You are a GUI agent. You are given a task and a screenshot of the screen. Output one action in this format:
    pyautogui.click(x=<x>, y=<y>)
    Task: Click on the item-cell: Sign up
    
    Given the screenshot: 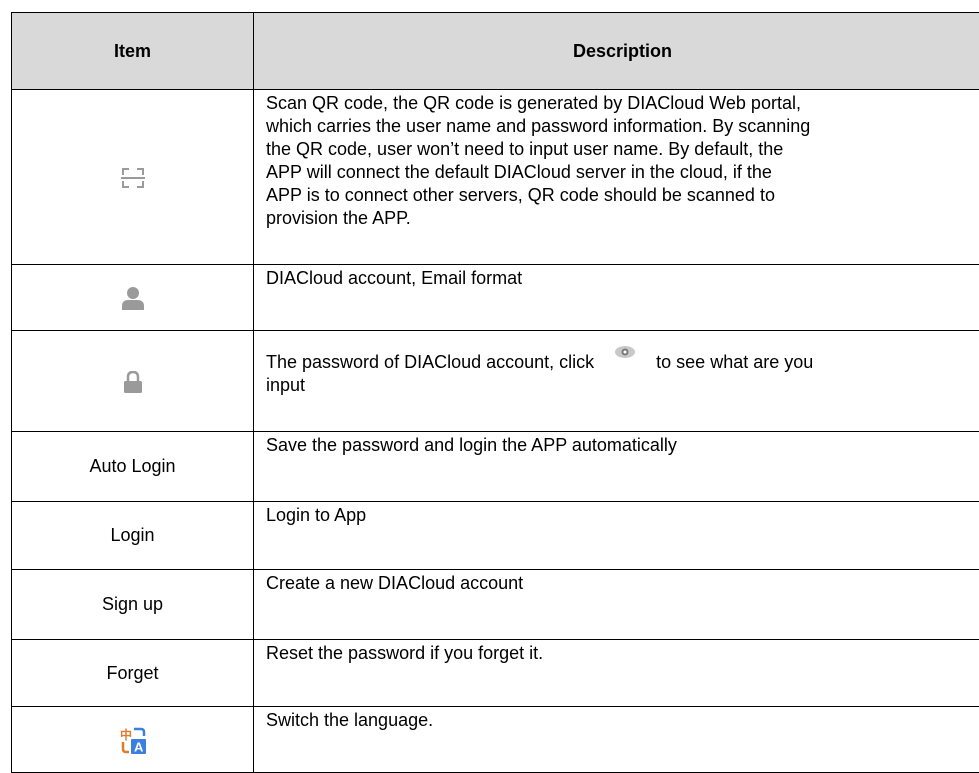 What is the action you would take?
    pyautogui.click(x=133, y=605)
    